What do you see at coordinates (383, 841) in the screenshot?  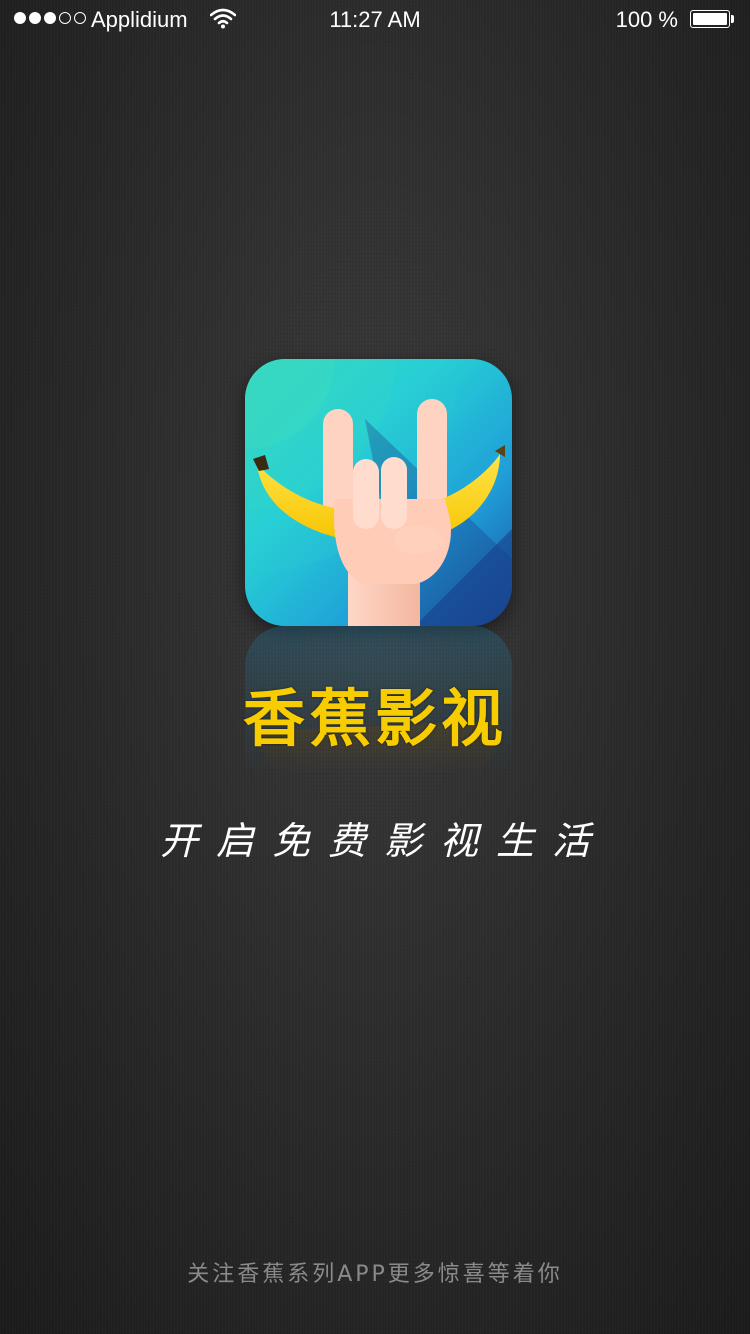 I see `slogan: 开启免费影视生活` at bounding box center [383, 841].